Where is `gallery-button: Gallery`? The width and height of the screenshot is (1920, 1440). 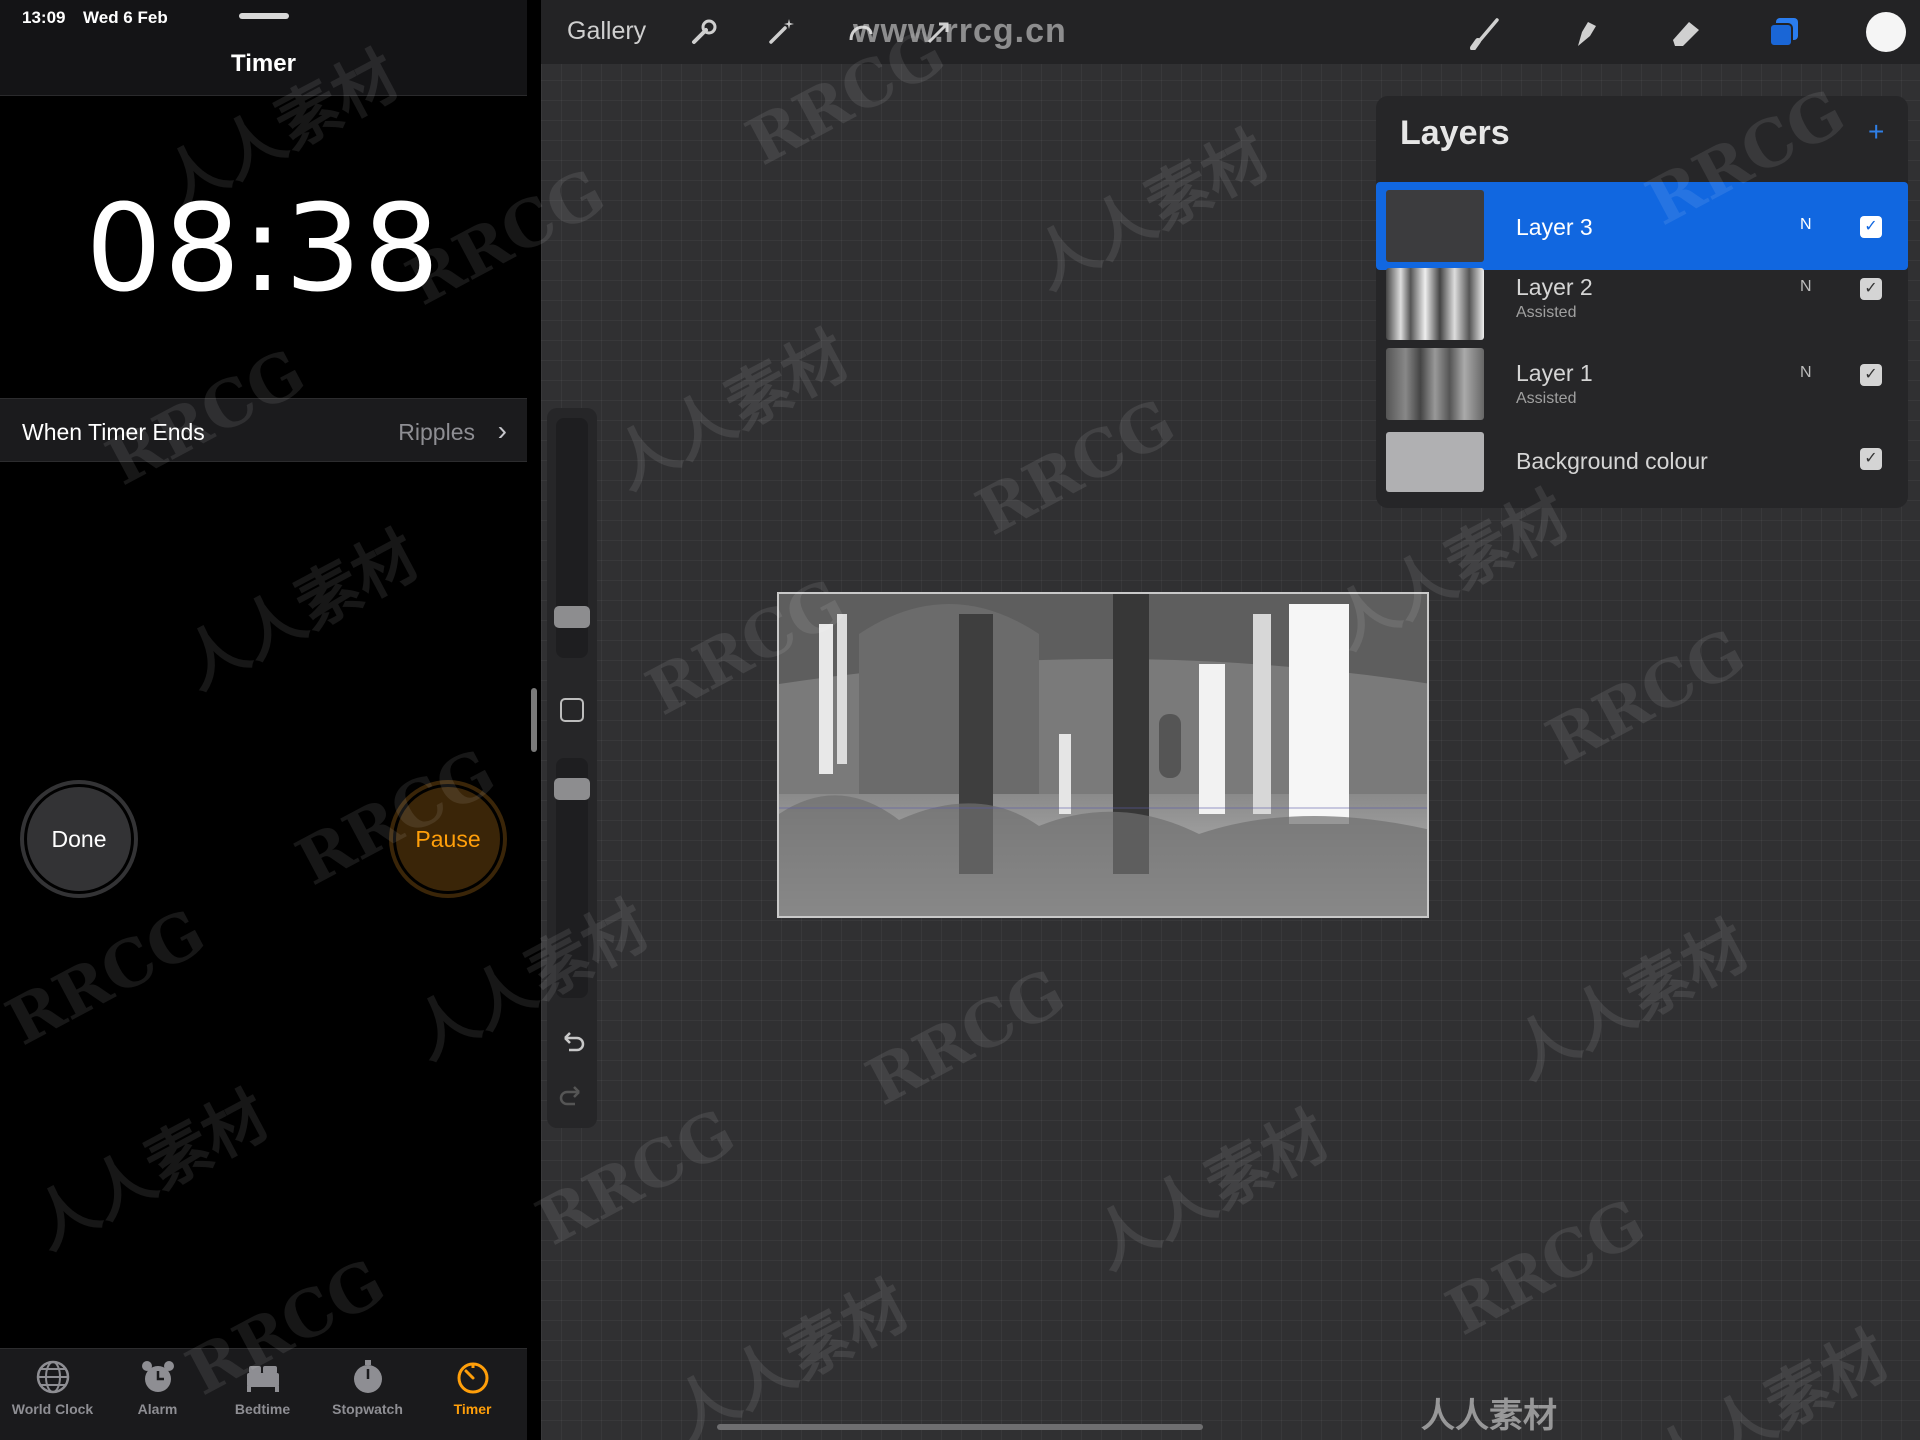
gallery-button: Gallery is located at coordinates (606, 31).